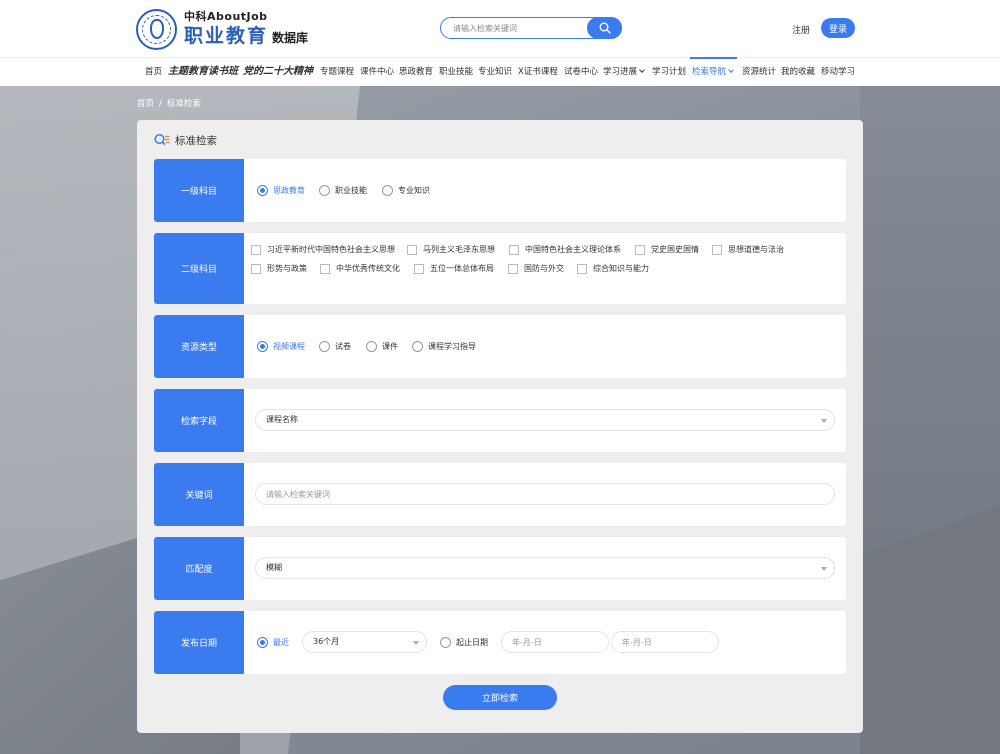 This screenshot has height=754, width=1000. Describe the element at coordinates (162, 139) in the screenshot. I see `search-list-icon` at that location.